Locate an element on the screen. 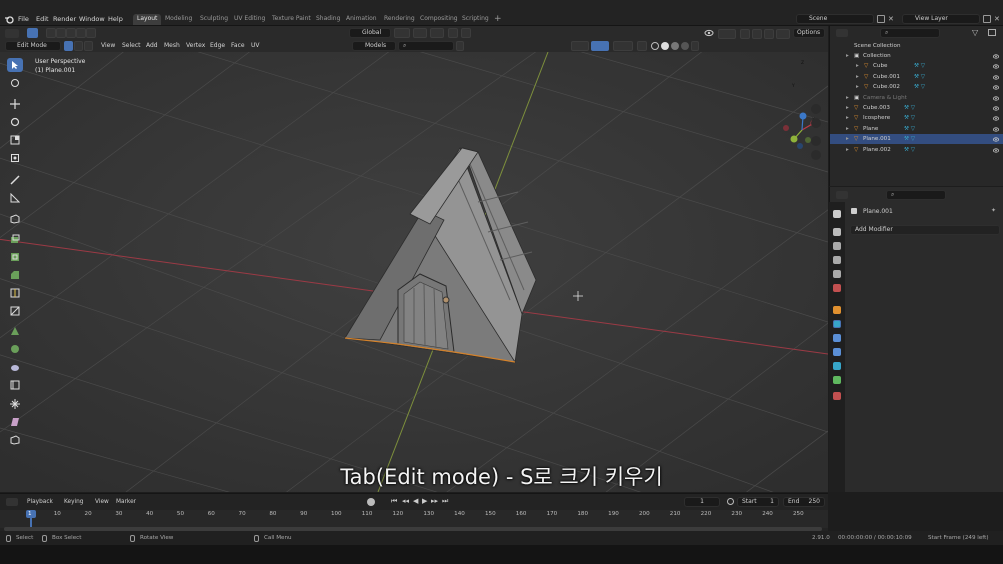 This screenshot has height=564, width=1003. outliner-row: ▸ ▽ Cube.002 ⚒ ▽ is located at coordinates (916, 87).